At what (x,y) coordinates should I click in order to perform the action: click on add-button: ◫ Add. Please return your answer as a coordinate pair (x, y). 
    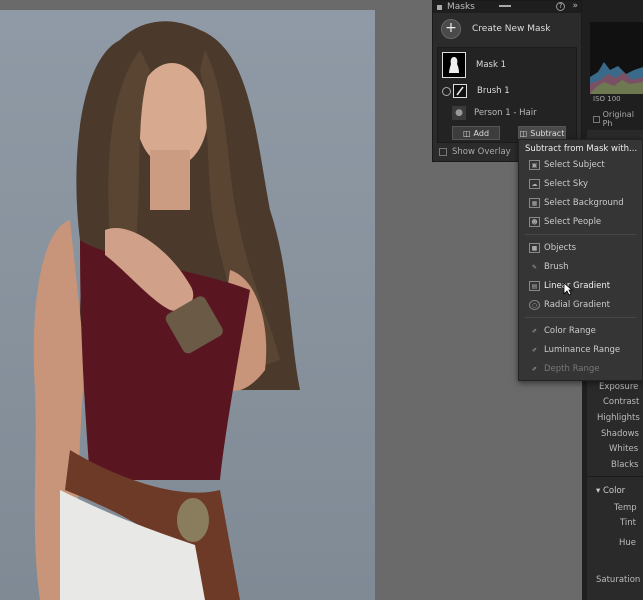
    Looking at the image, I should click on (476, 133).